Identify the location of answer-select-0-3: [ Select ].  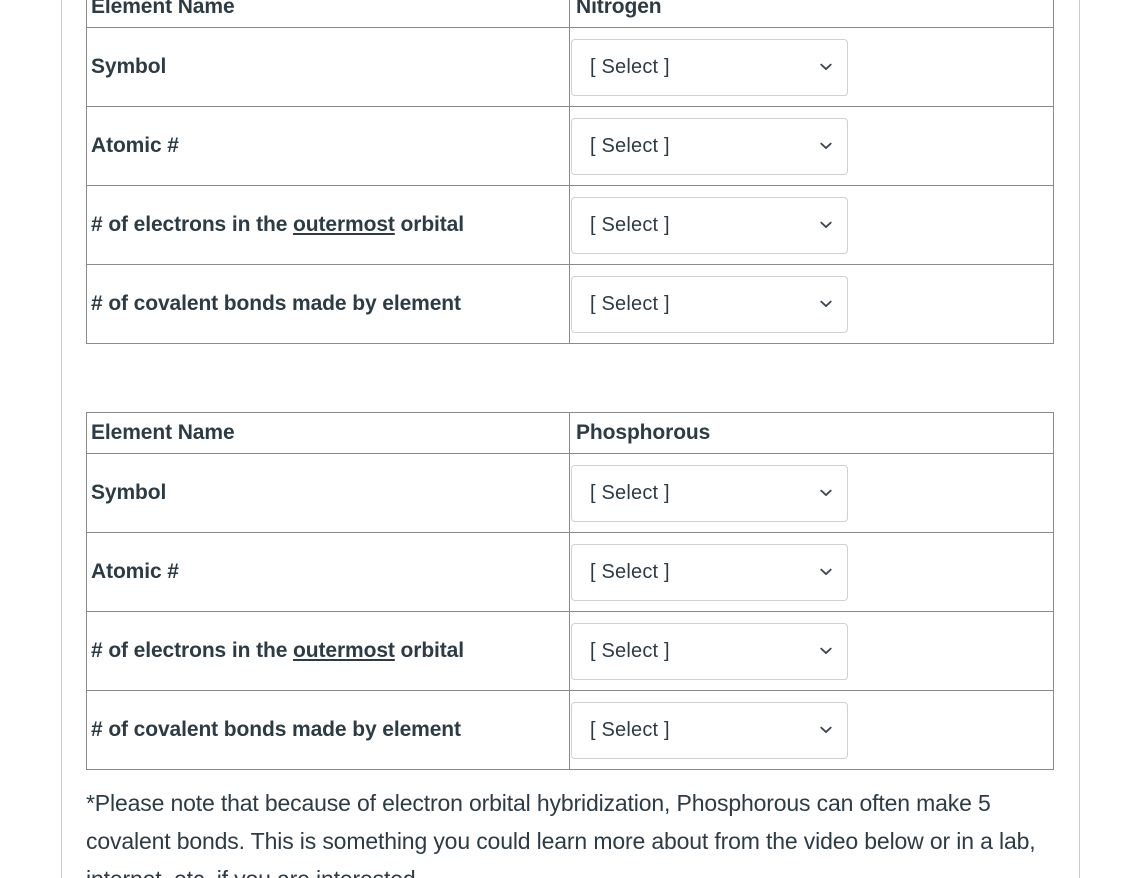
(709, 304).